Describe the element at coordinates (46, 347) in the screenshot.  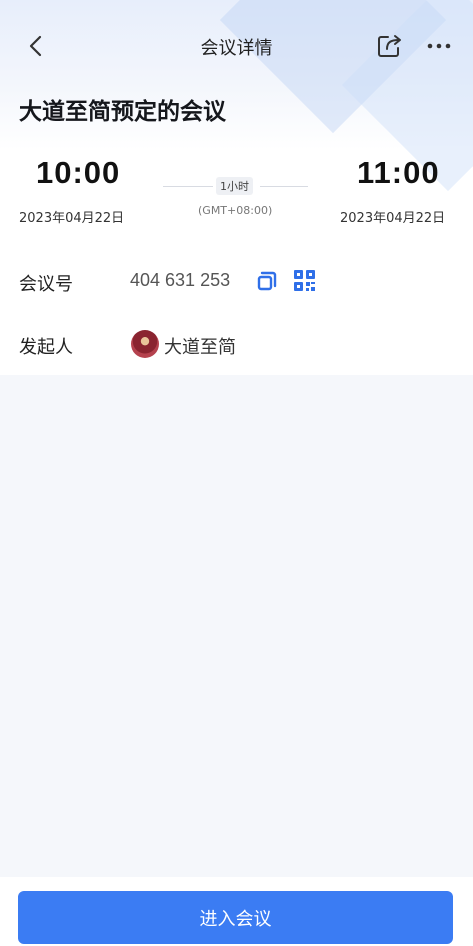
I see `organizer-label: 发起人` at that location.